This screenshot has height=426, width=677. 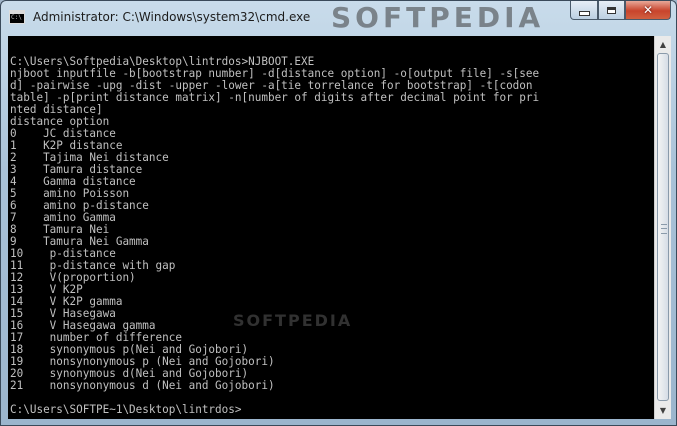 What do you see at coordinates (73, 277) in the screenshot?
I see `console-line: 12 V(proportion)` at bounding box center [73, 277].